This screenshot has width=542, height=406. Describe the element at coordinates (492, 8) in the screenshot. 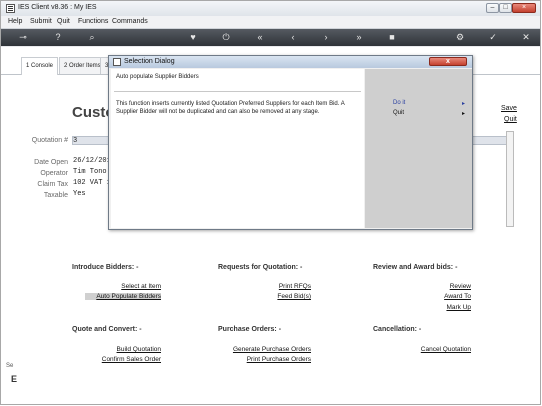

I see `minimize-button: –` at that location.